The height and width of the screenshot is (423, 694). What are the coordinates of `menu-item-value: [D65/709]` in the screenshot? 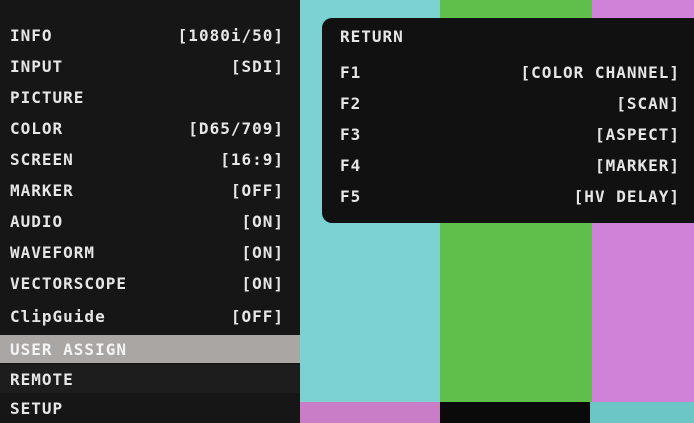 It's located at (236, 128).